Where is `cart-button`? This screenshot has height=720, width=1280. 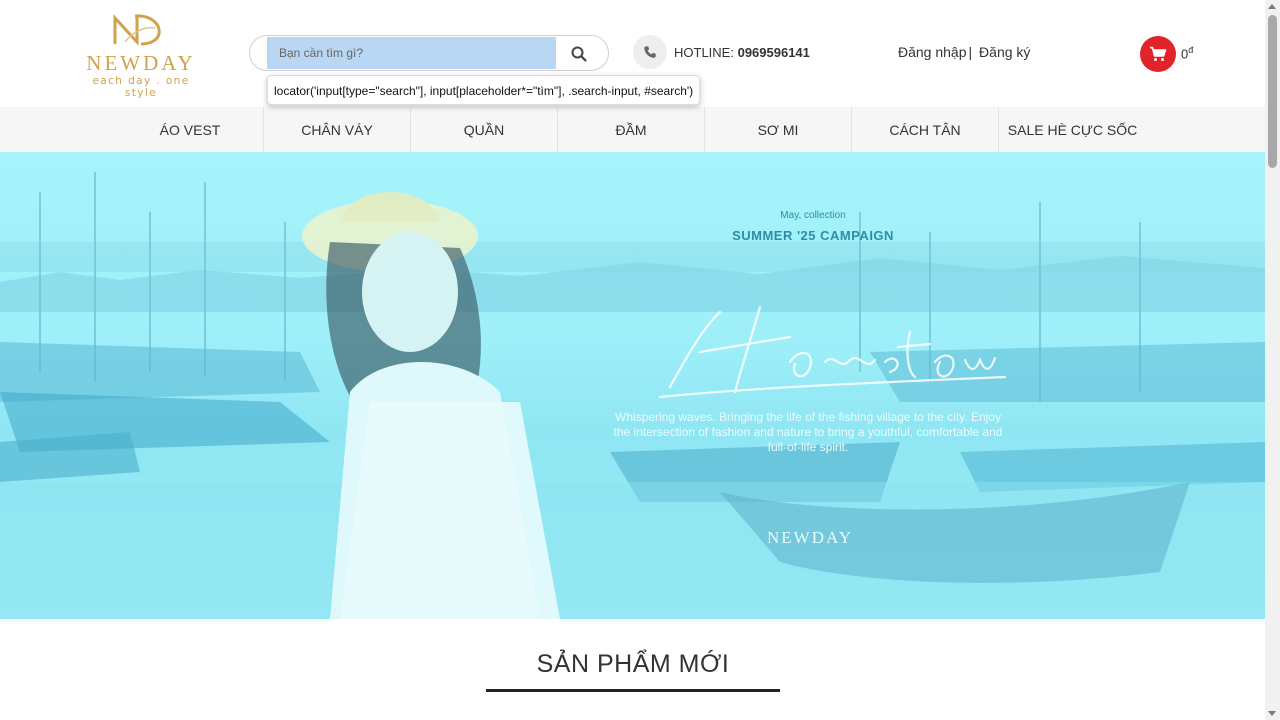 cart-button is located at coordinates (1158, 54).